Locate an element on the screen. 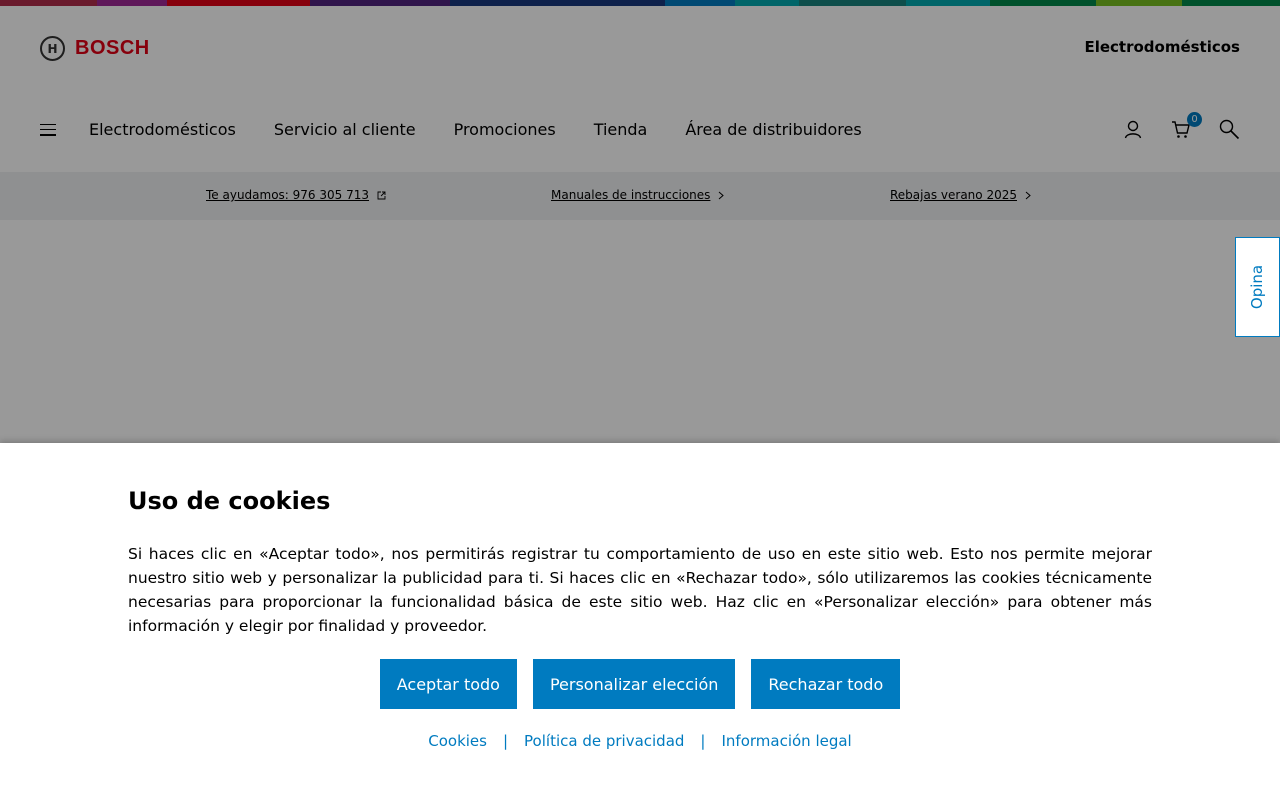 The width and height of the screenshot is (1280, 800). feedback-tab: Opina is located at coordinates (1257, 287).